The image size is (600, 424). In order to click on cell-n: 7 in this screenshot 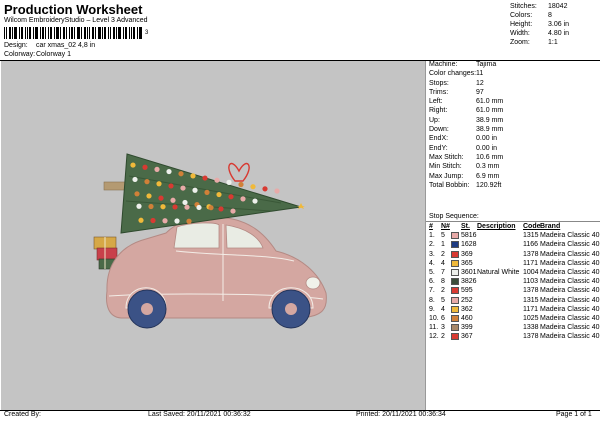, I will do `click(443, 272)`.